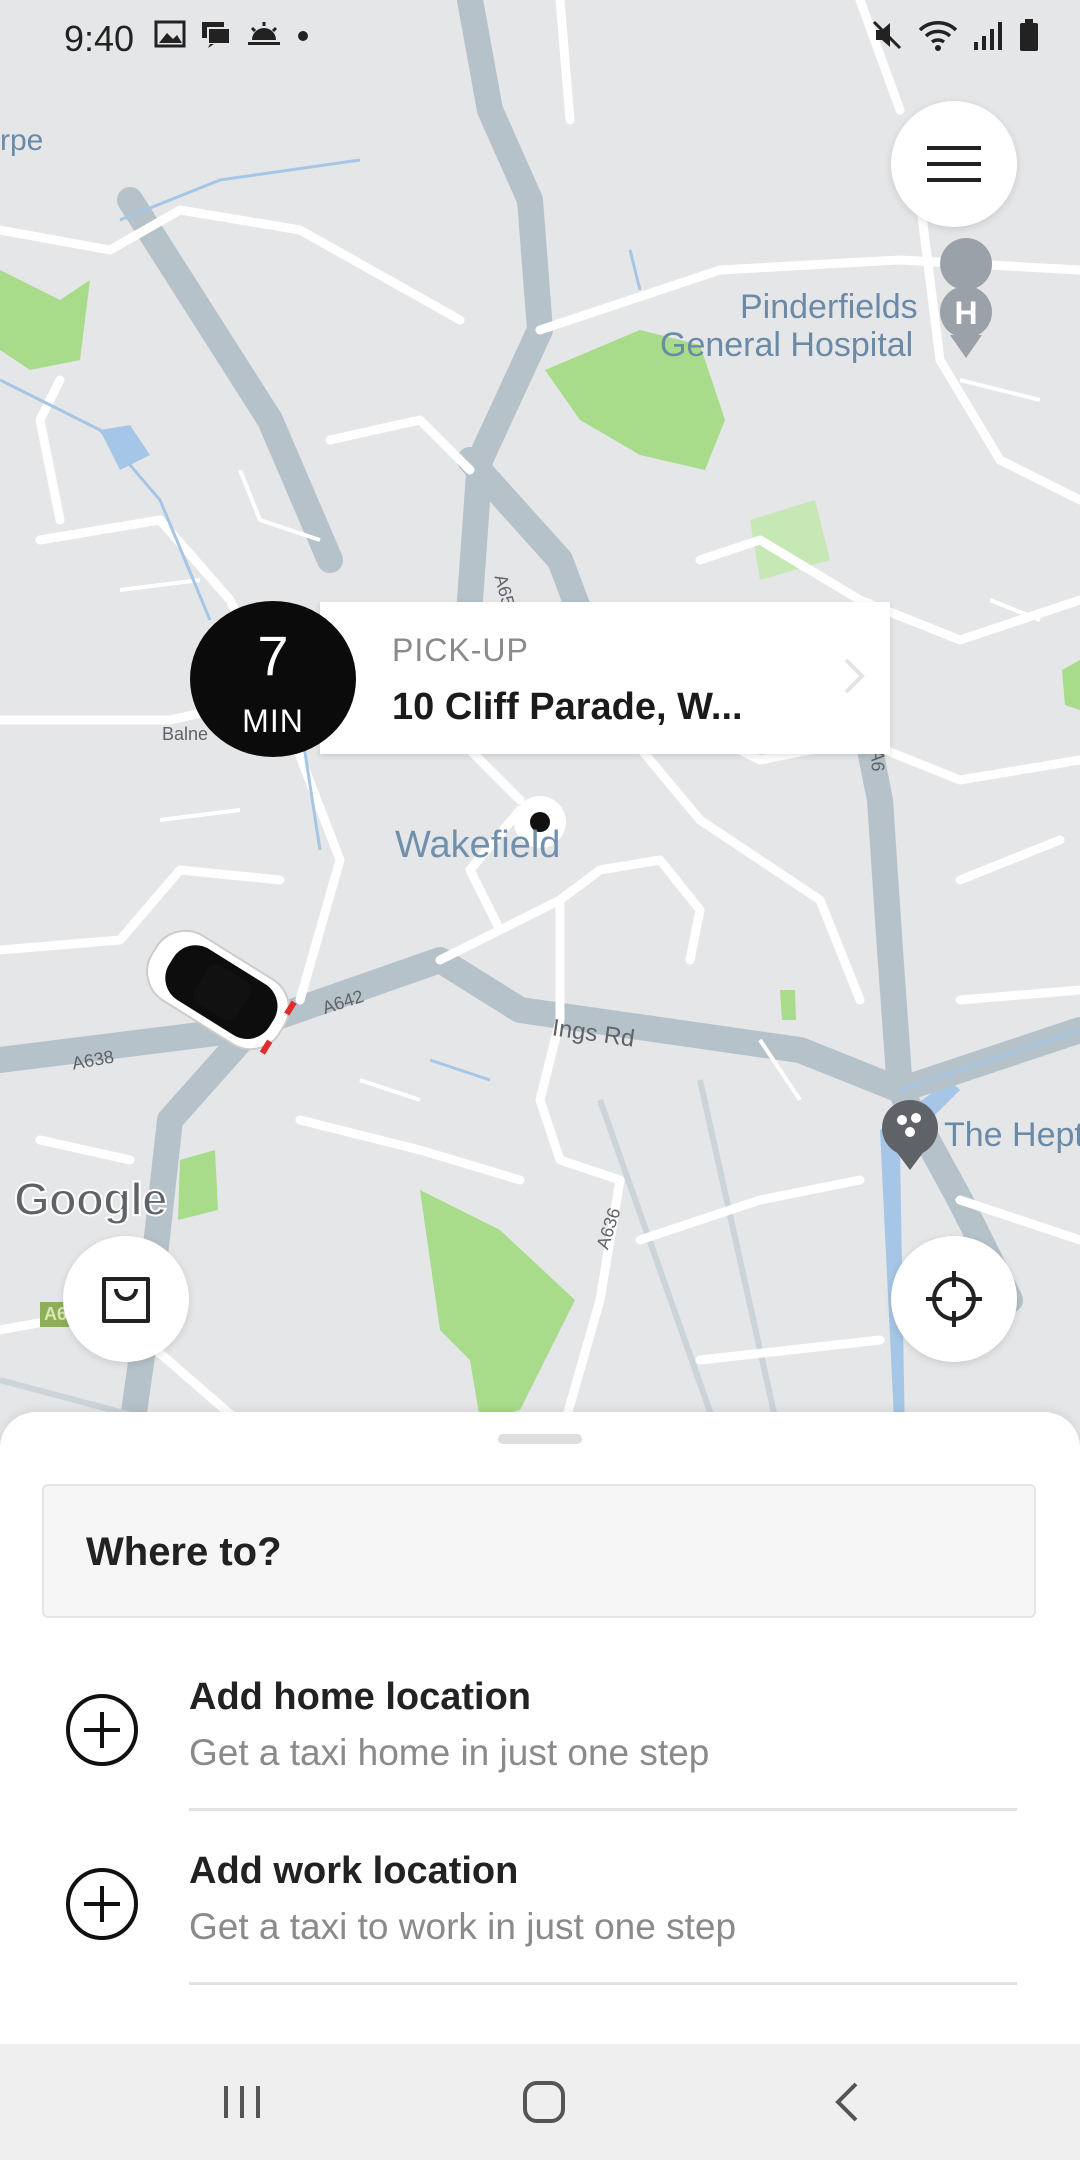 This screenshot has width=1080, height=2160. I want to click on eta-unit: MIN, so click(273, 721).